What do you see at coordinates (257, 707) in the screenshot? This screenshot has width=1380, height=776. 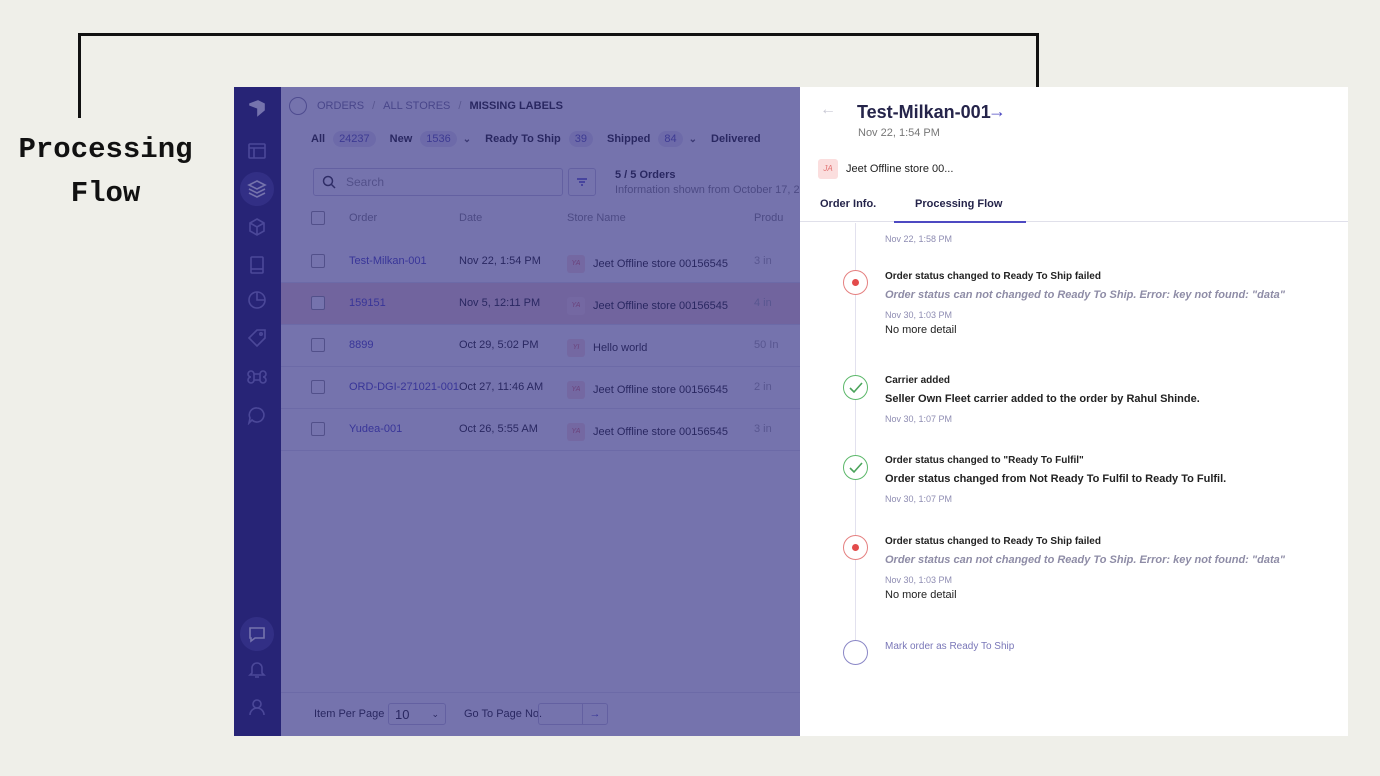 I see `user-icon` at bounding box center [257, 707].